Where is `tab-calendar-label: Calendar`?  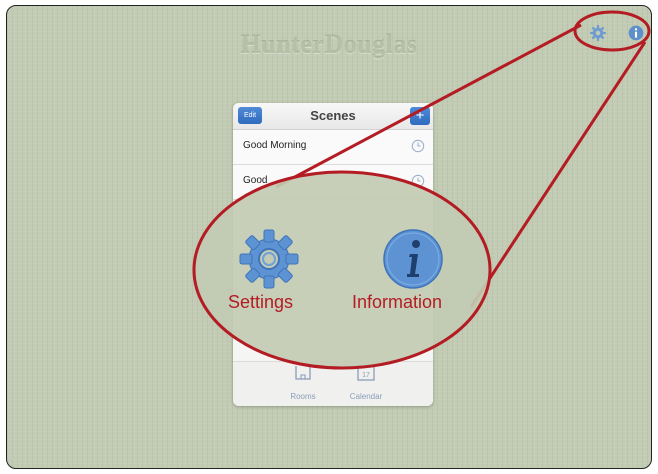
tab-calendar-label: Calendar is located at coordinates (366, 396).